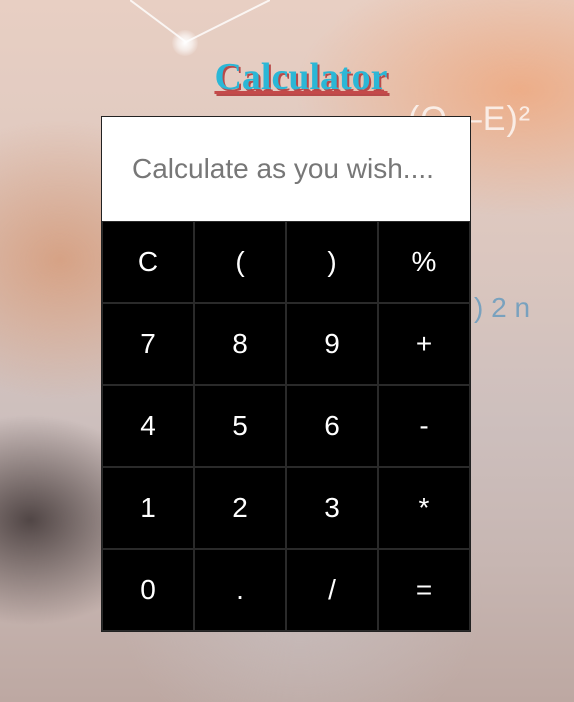  I want to click on background-formula-side: ) 2 n, so click(502, 307).